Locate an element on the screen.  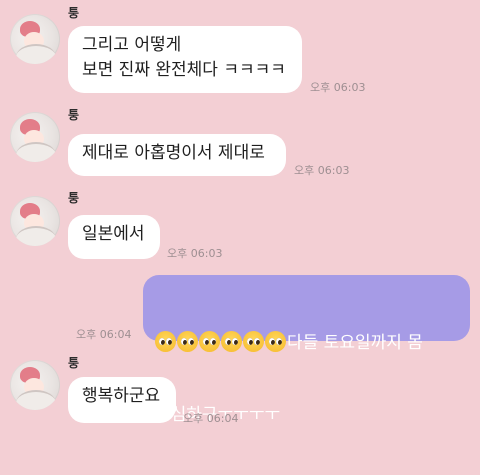
message-bubble: 행복하군요 is located at coordinates (122, 400).